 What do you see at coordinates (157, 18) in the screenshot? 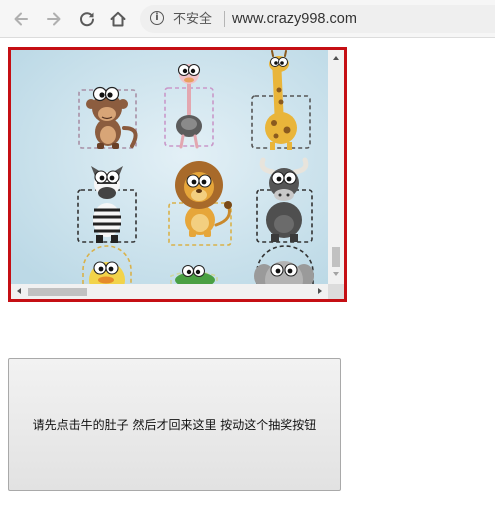
I see `info-icon: i` at bounding box center [157, 18].